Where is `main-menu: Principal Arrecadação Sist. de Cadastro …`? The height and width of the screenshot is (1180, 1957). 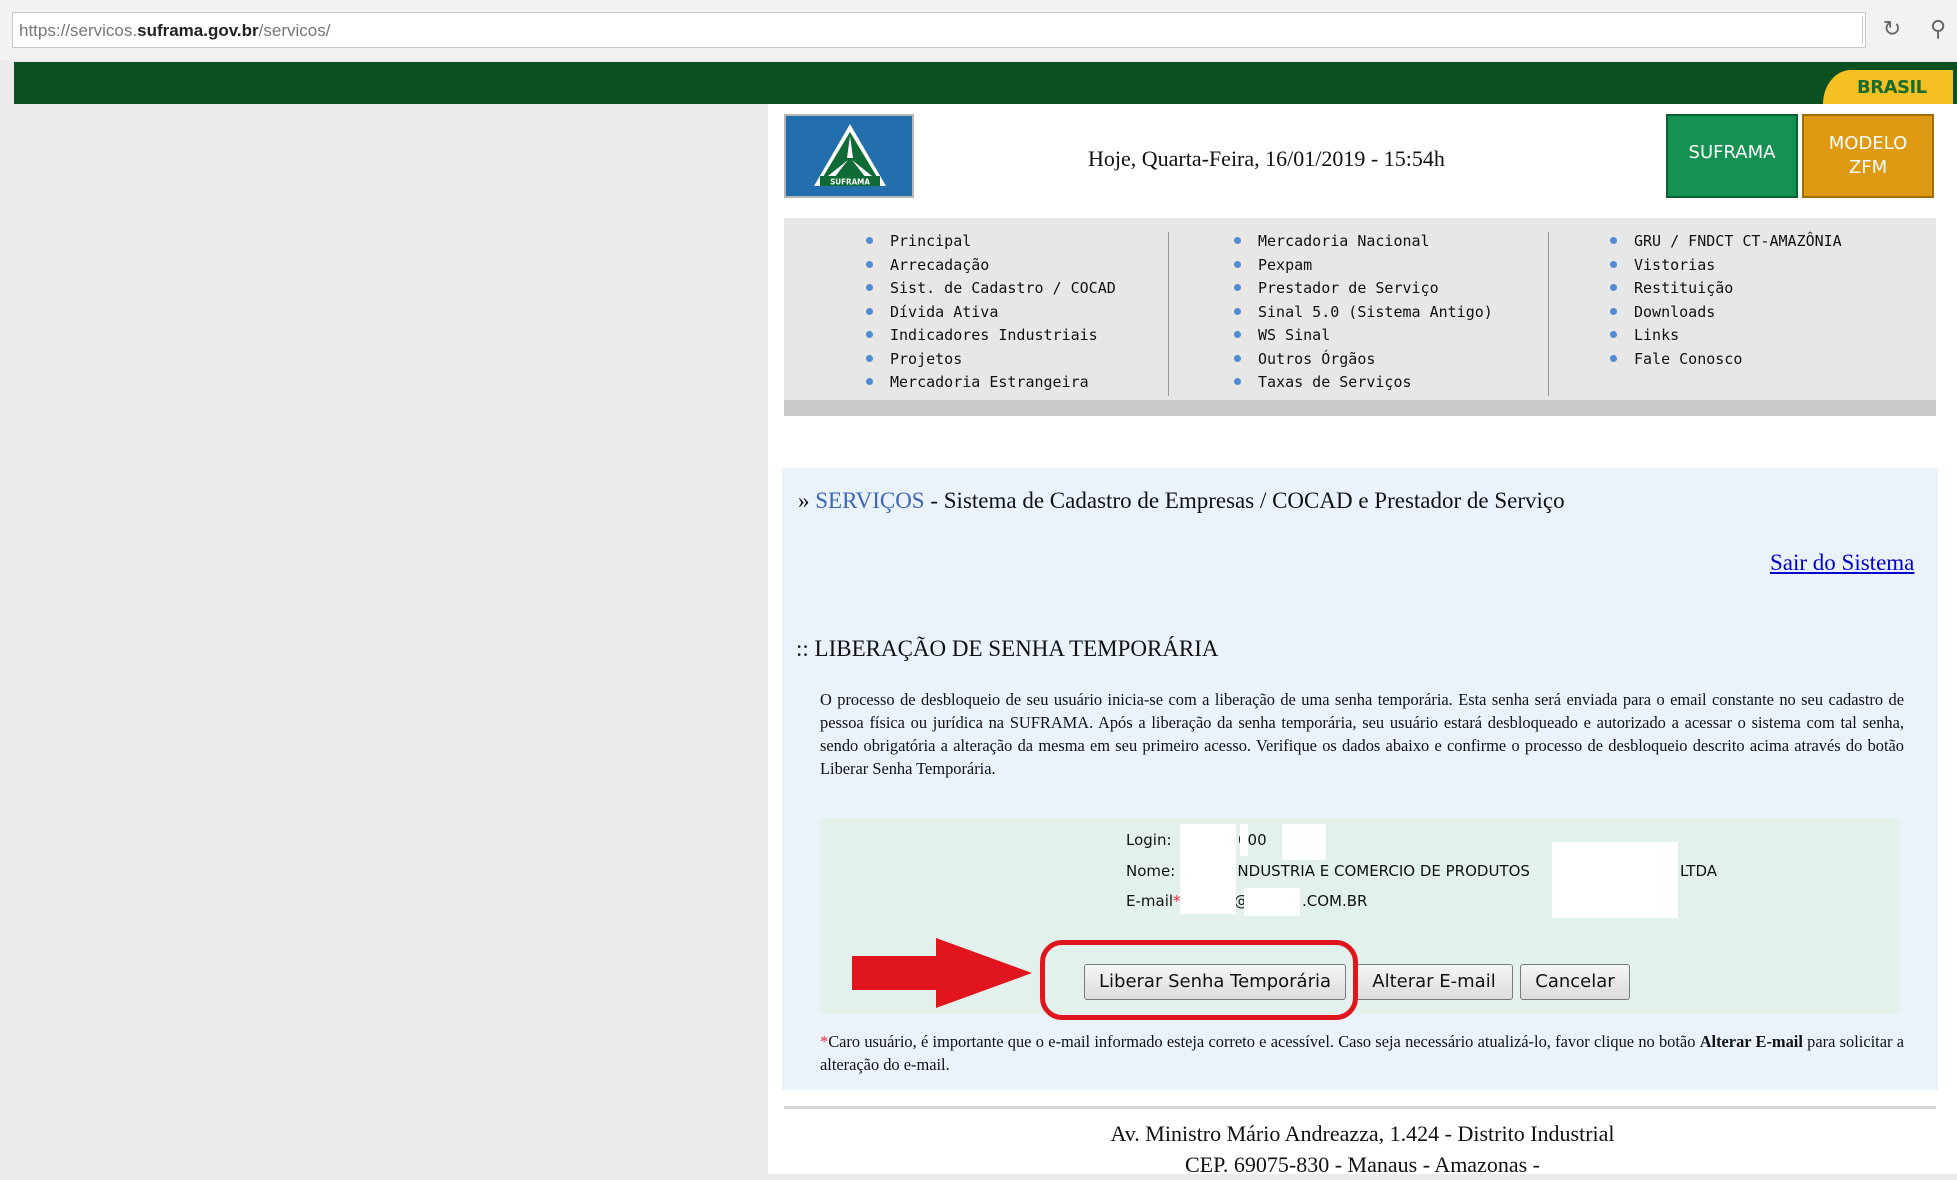 main-menu: Principal Arrecadação Sist. de Cadastro … is located at coordinates (1360, 317).